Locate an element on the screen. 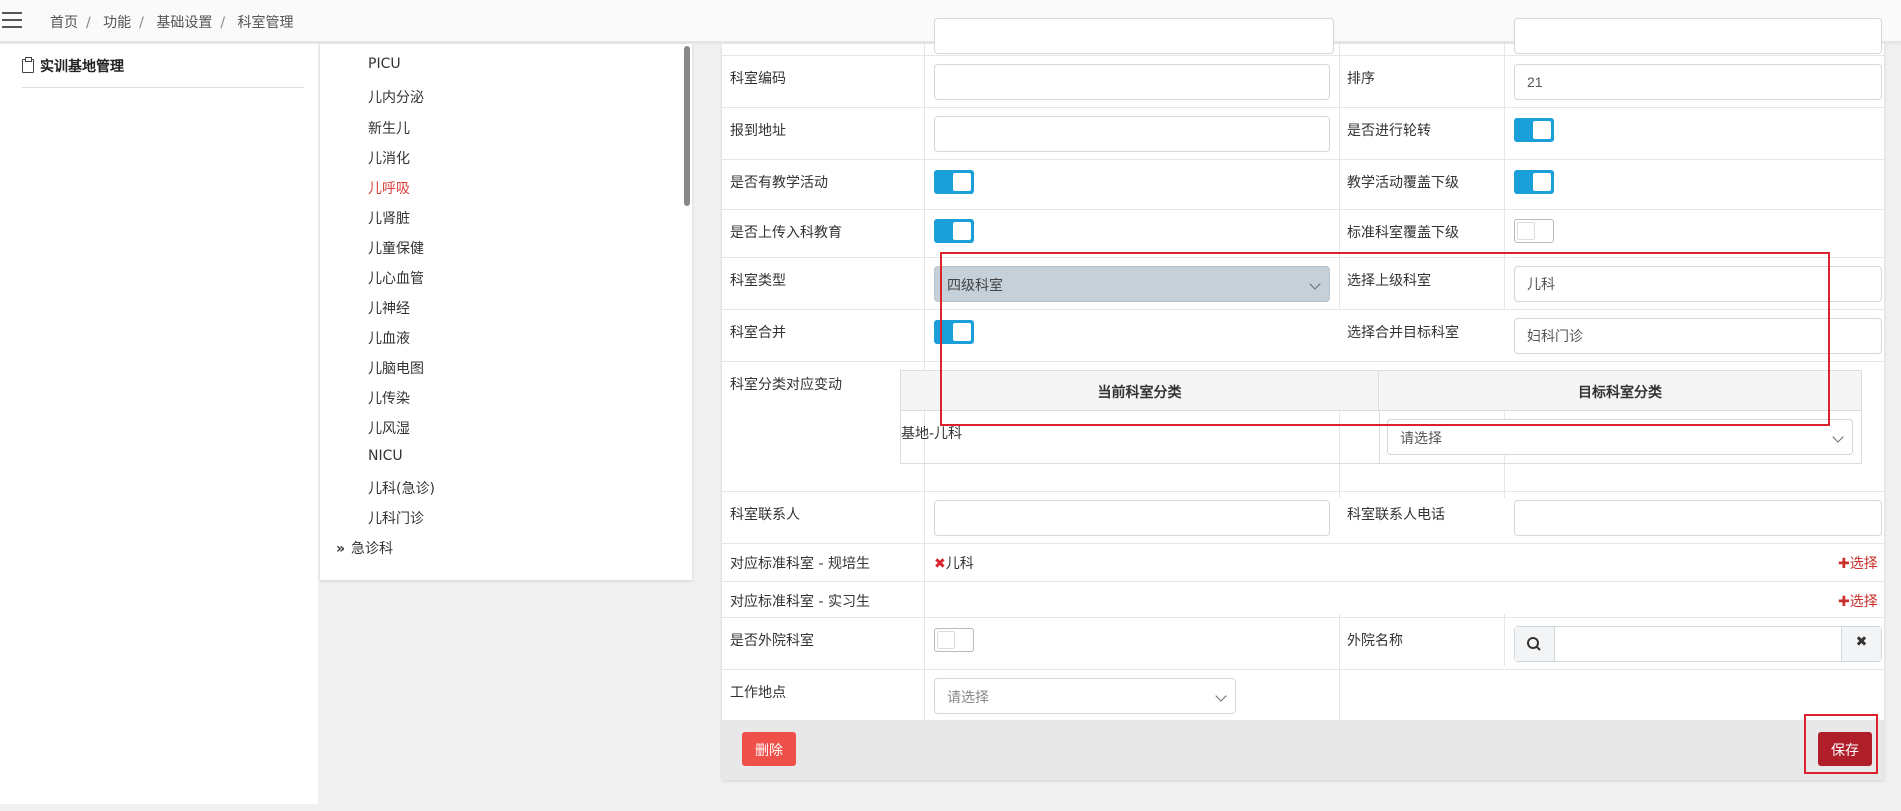 This screenshot has height=811, width=1901. breadcrumb: 首页 / 功能 / 基础设置 / 科室管理 is located at coordinates (172, 23).